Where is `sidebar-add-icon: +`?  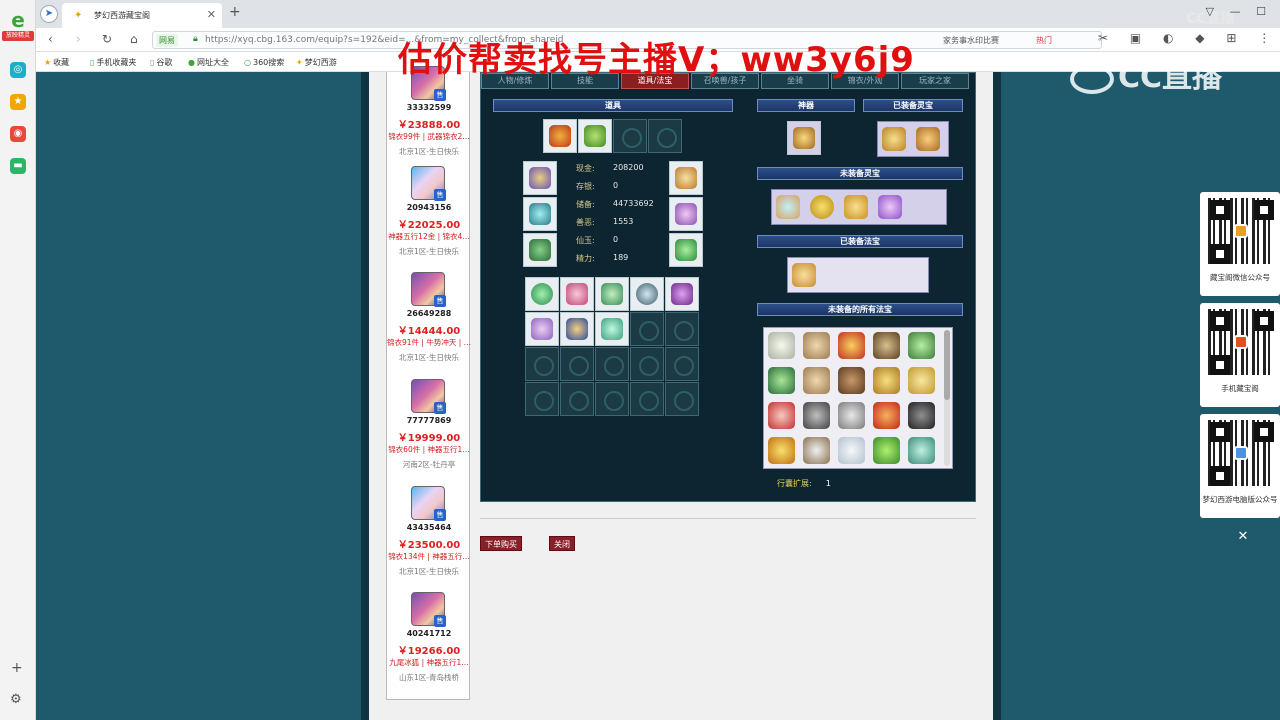 sidebar-add-icon: + is located at coordinates (17, 668).